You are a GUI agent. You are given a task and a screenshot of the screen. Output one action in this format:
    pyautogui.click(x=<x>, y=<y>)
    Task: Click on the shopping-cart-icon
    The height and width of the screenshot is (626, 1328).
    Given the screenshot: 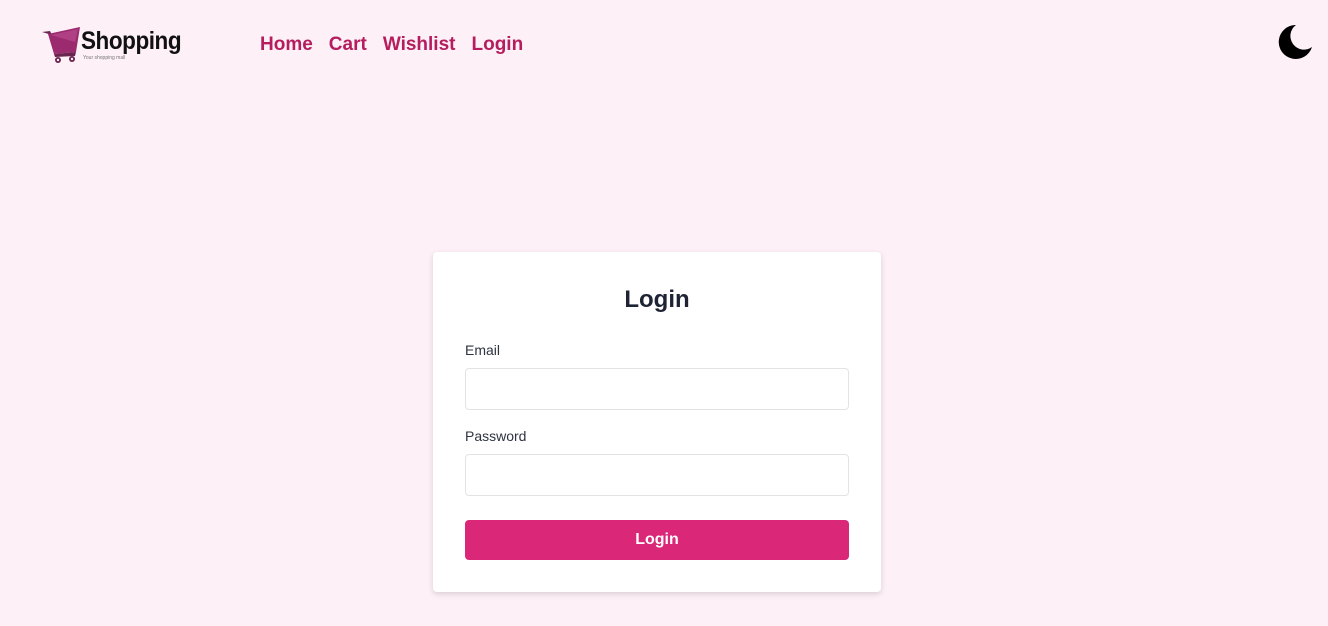 What is the action you would take?
    pyautogui.click(x=61, y=45)
    